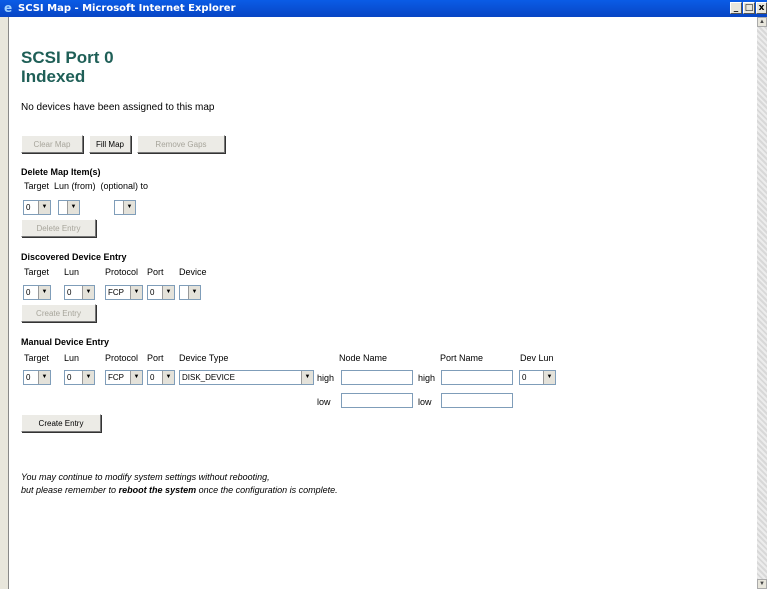 This screenshot has width=767, height=589. Describe the element at coordinates (124, 292) in the screenshot. I see `discovered-protocol-select: FCP ▼` at that location.